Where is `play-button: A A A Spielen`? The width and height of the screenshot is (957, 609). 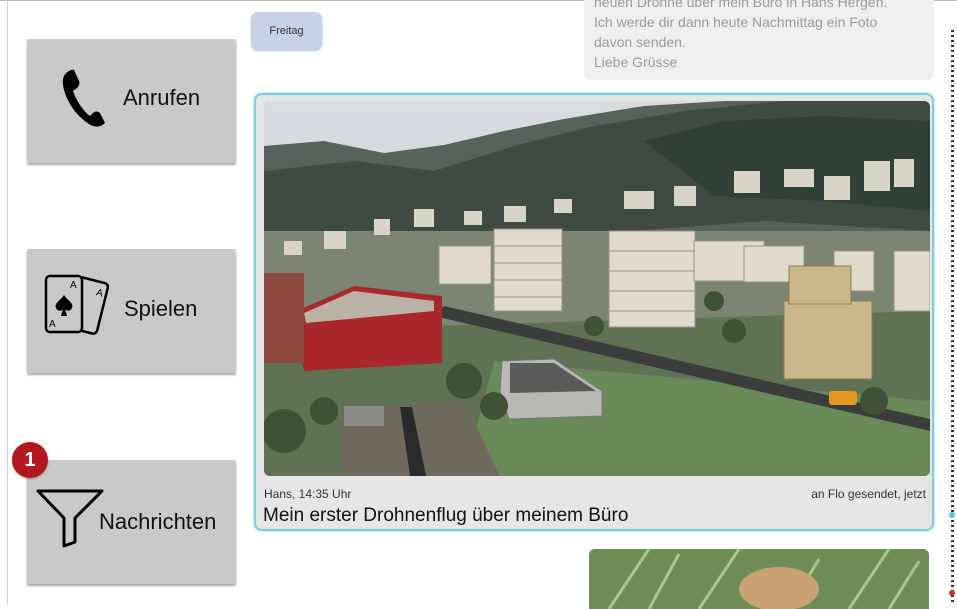
play-button: A A A Spielen is located at coordinates (131, 311).